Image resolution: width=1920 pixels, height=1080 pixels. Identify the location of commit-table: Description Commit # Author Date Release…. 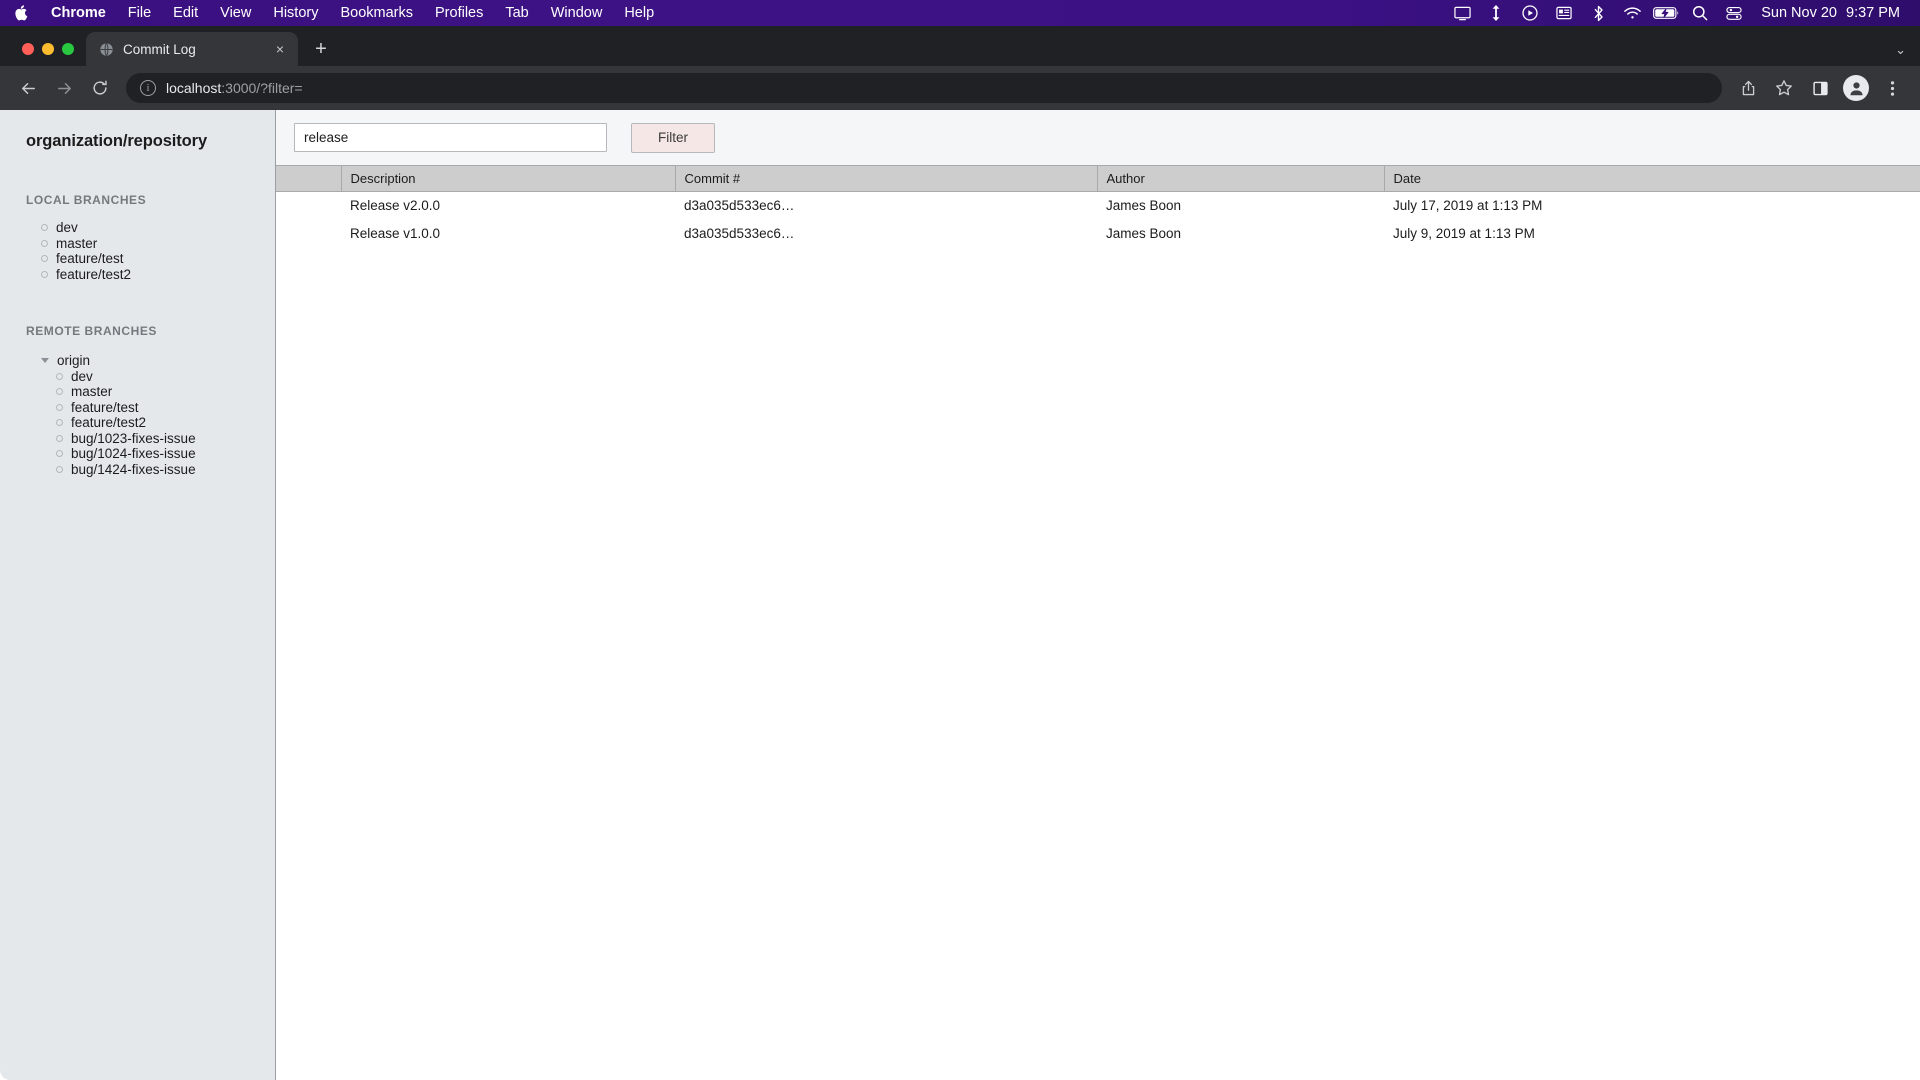
(1098, 206).